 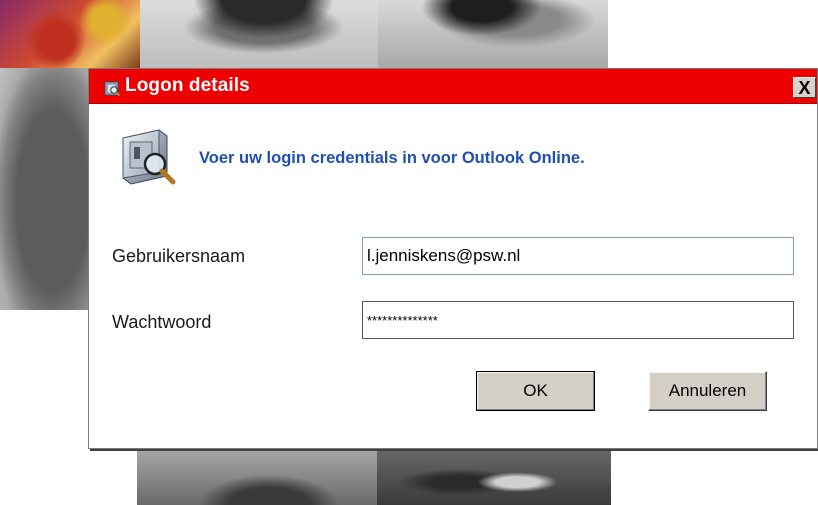 I want to click on safe-search-icon, so click(x=149, y=158).